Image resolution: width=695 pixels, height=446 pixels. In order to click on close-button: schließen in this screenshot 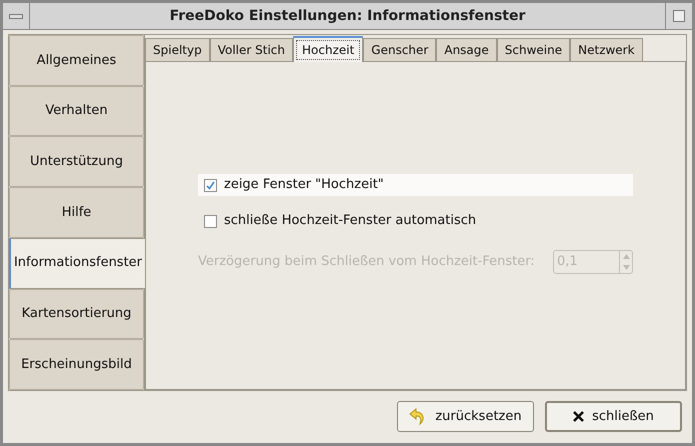, I will do `click(613, 416)`.